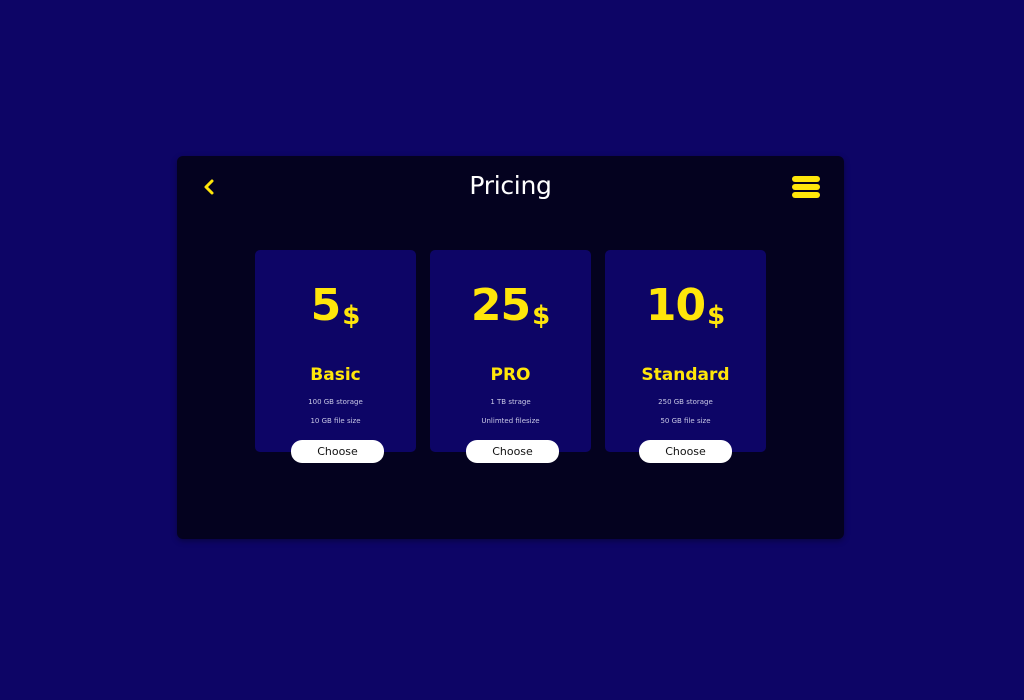 This screenshot has height=700, width=1024. I want to click on hamburger-menu-icon, so click(806, 179).